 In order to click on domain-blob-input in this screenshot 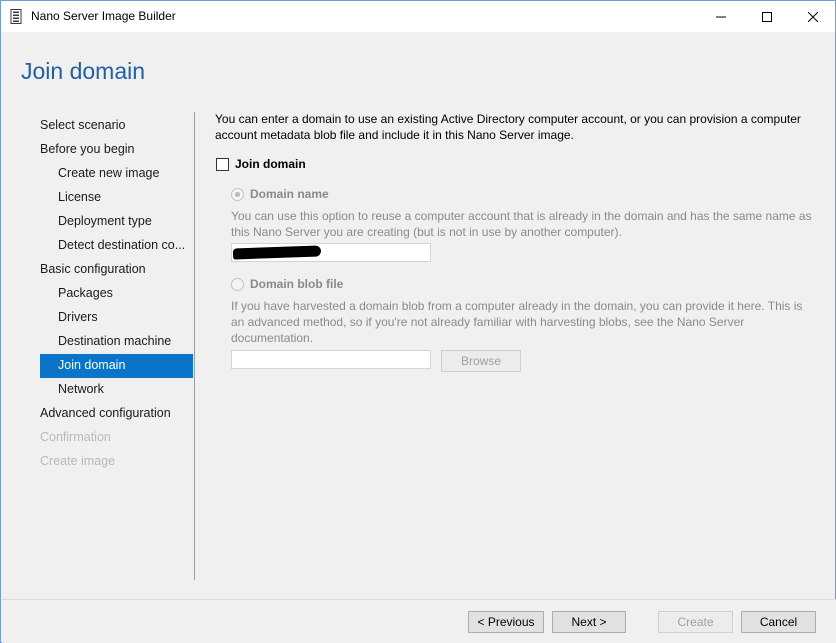, I will do `click(331, 359)`.